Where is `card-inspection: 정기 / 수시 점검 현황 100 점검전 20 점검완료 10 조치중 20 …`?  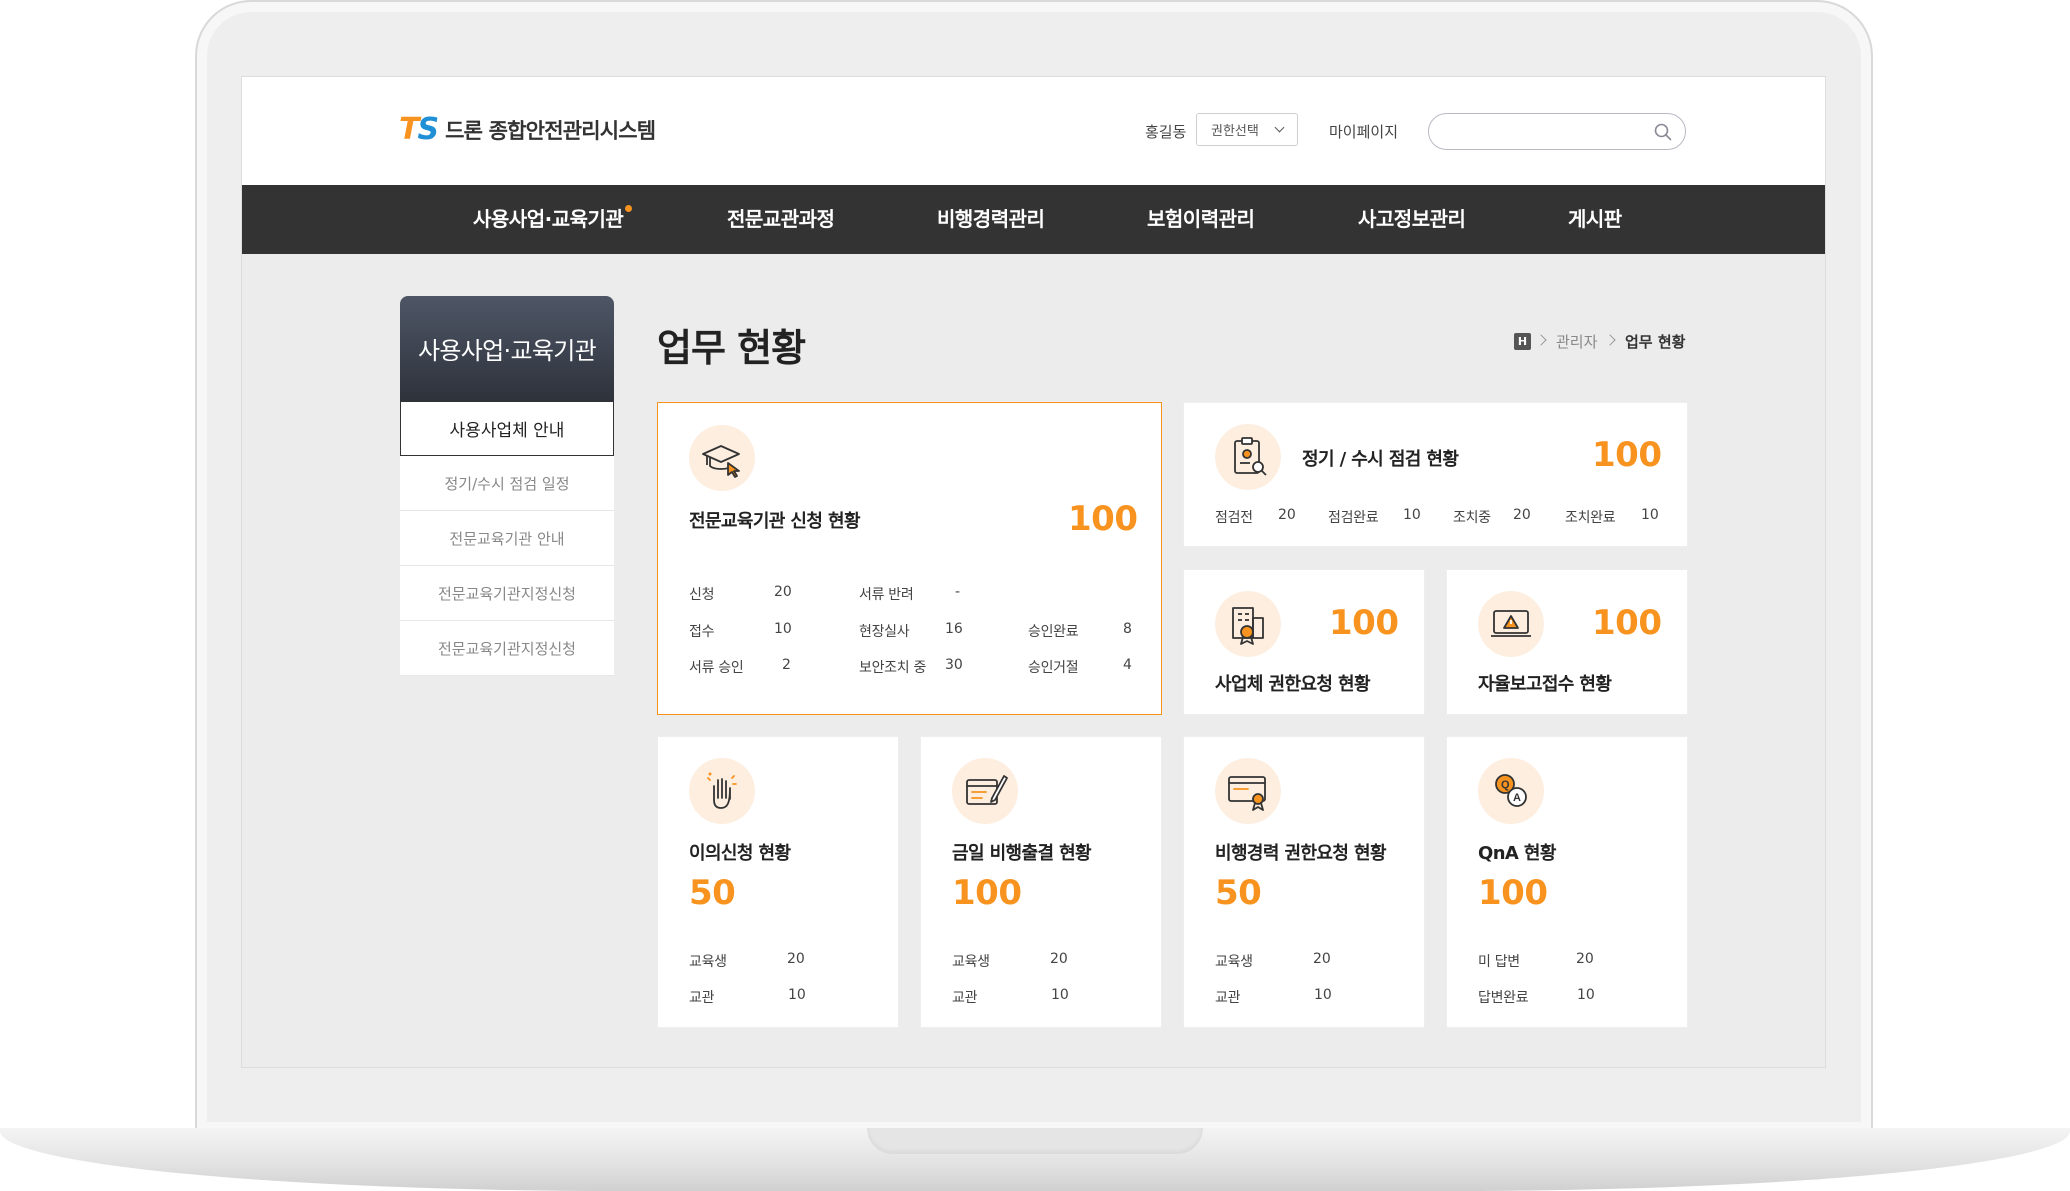
card-inspection: 정기 / 수시 점검 현황 100 점검전 20 점검완료 10 조치중 20 … is located at coordinates (1435, 474).